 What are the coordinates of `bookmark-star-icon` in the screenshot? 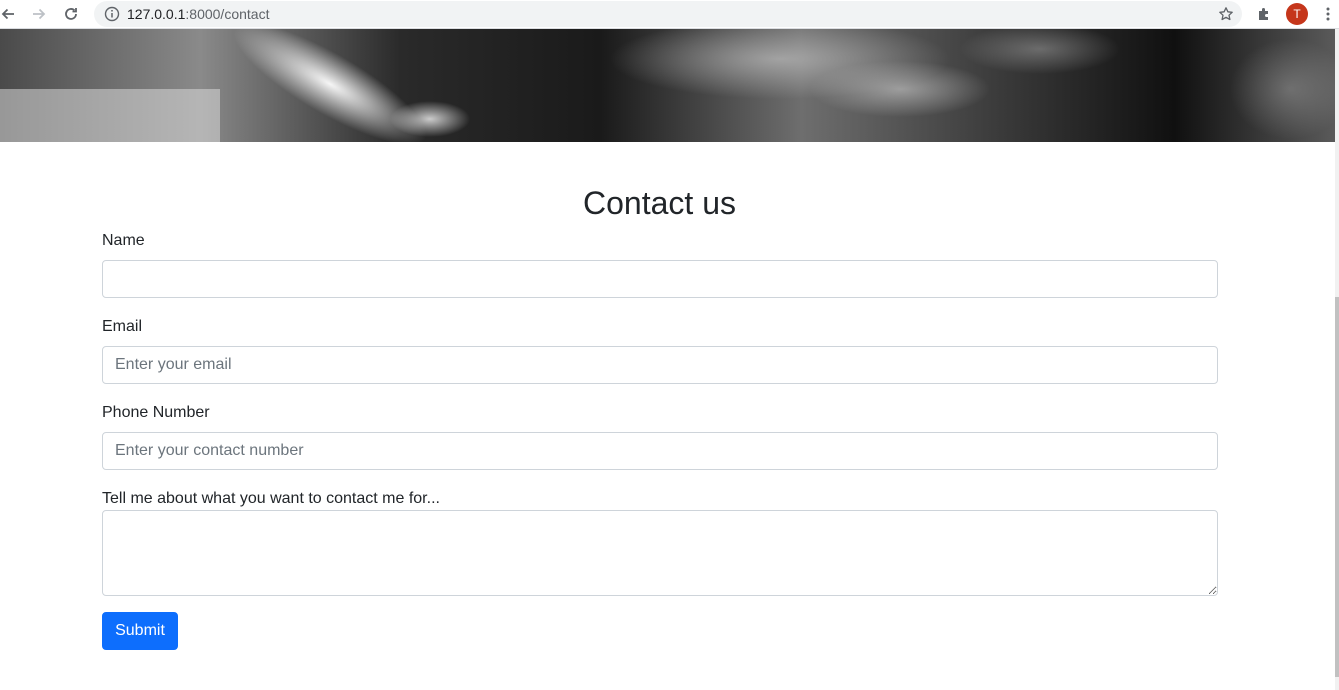 It's located at (1226, 14).